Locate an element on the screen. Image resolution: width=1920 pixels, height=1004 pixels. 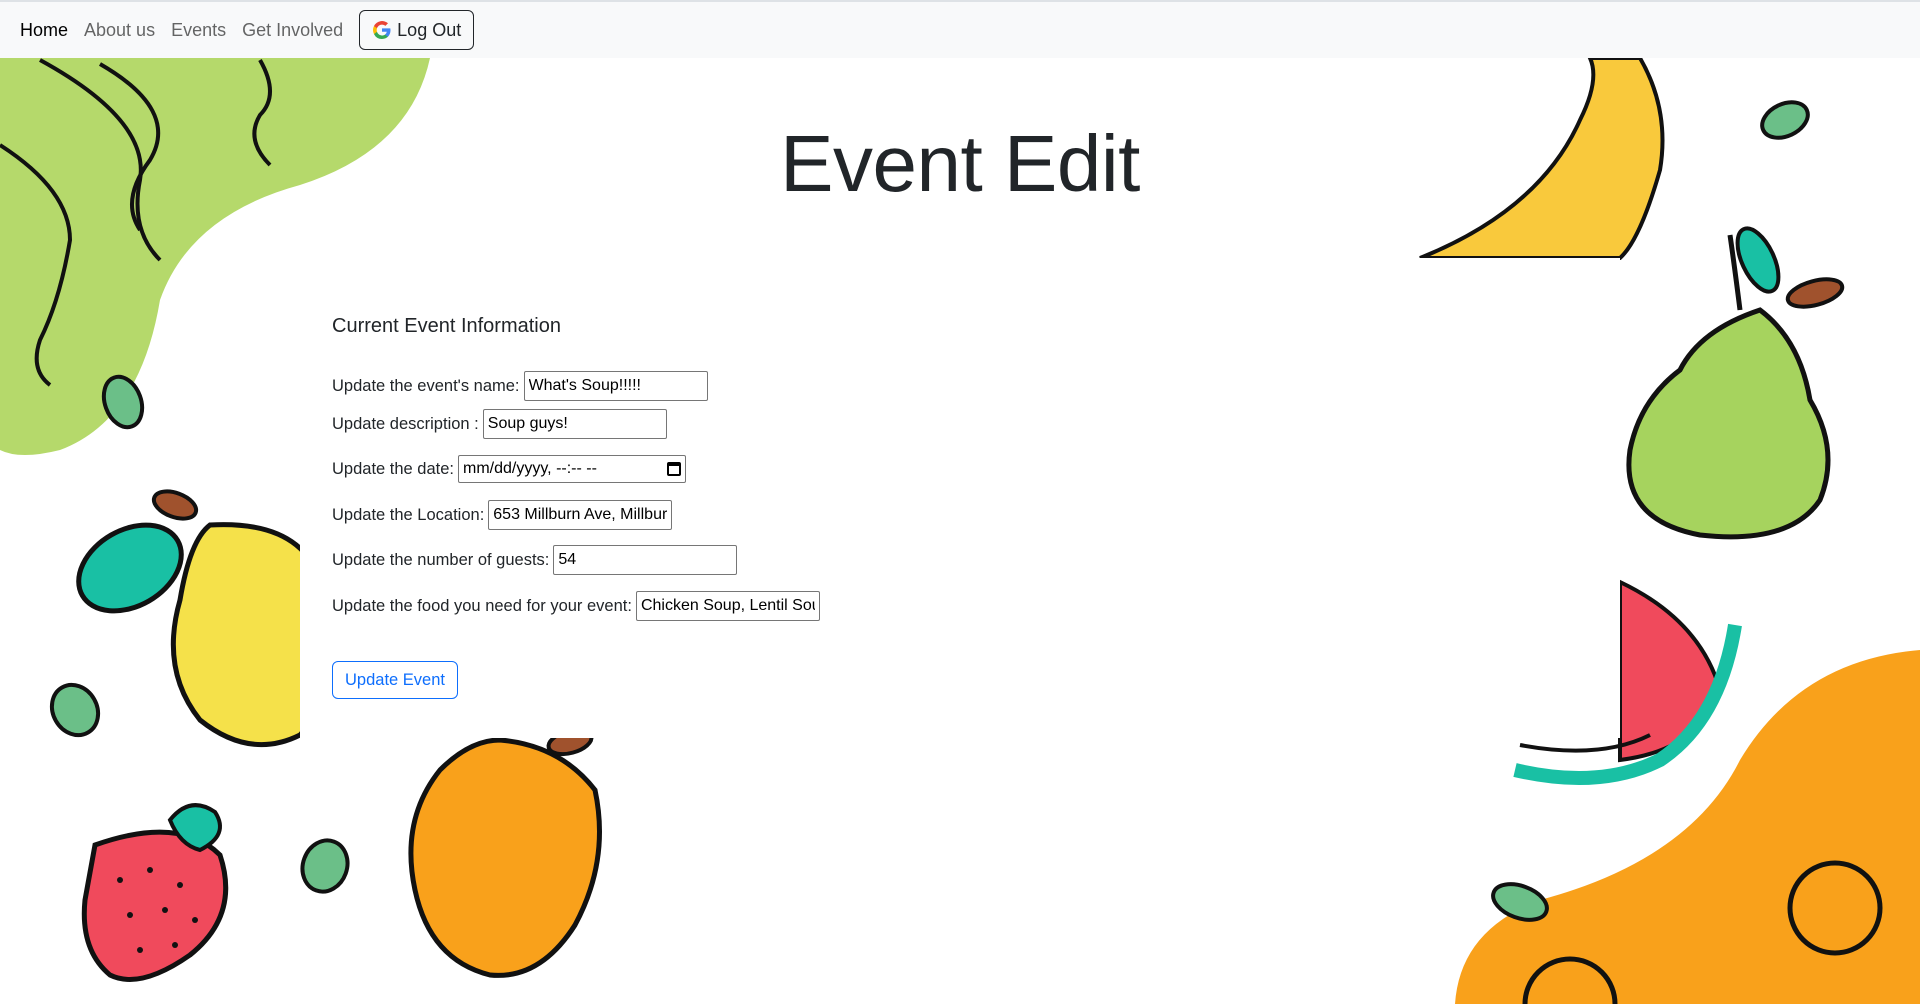
strawberry is located at coordinates (155, 905).